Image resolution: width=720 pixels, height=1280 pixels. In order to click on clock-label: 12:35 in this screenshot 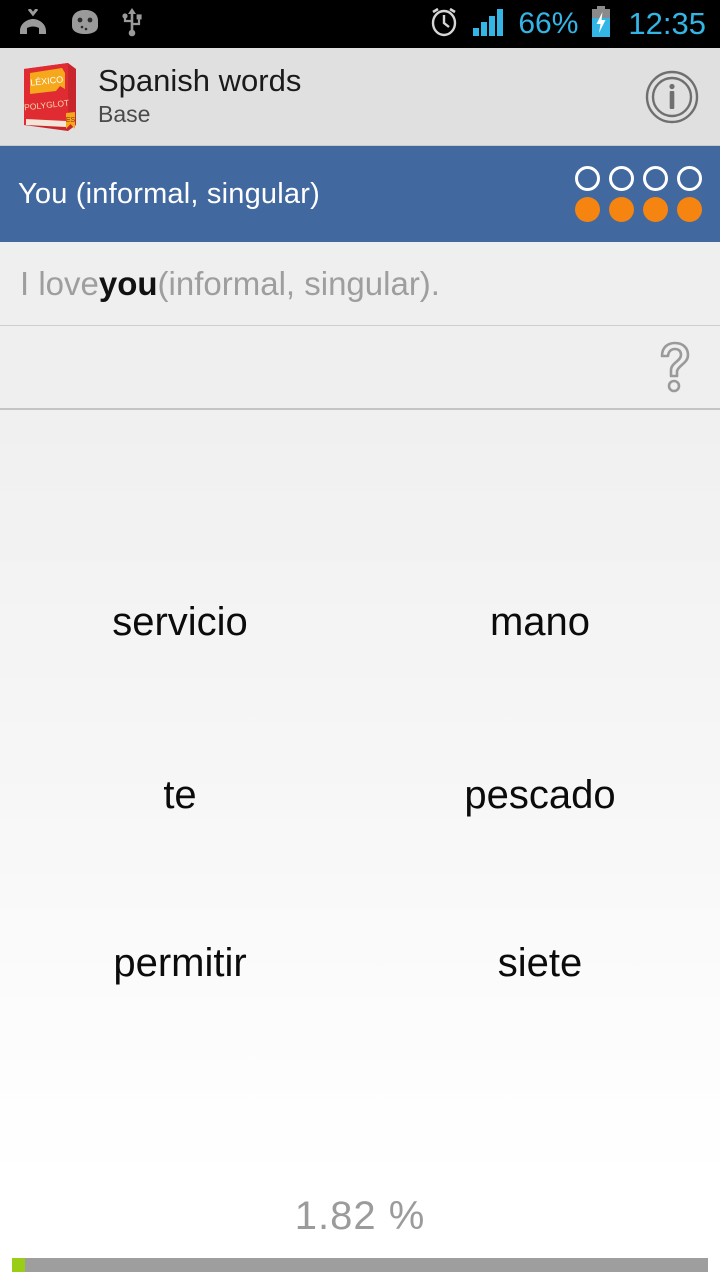, I will do `click(667, 23)`.